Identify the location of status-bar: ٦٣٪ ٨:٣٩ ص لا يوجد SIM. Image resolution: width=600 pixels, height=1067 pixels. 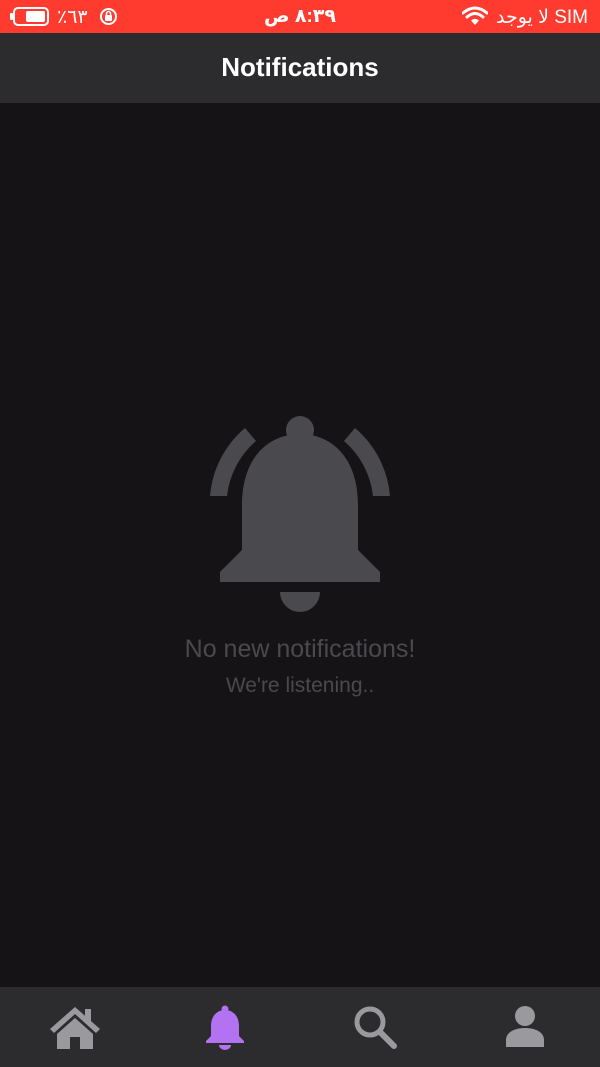
(300, 16).